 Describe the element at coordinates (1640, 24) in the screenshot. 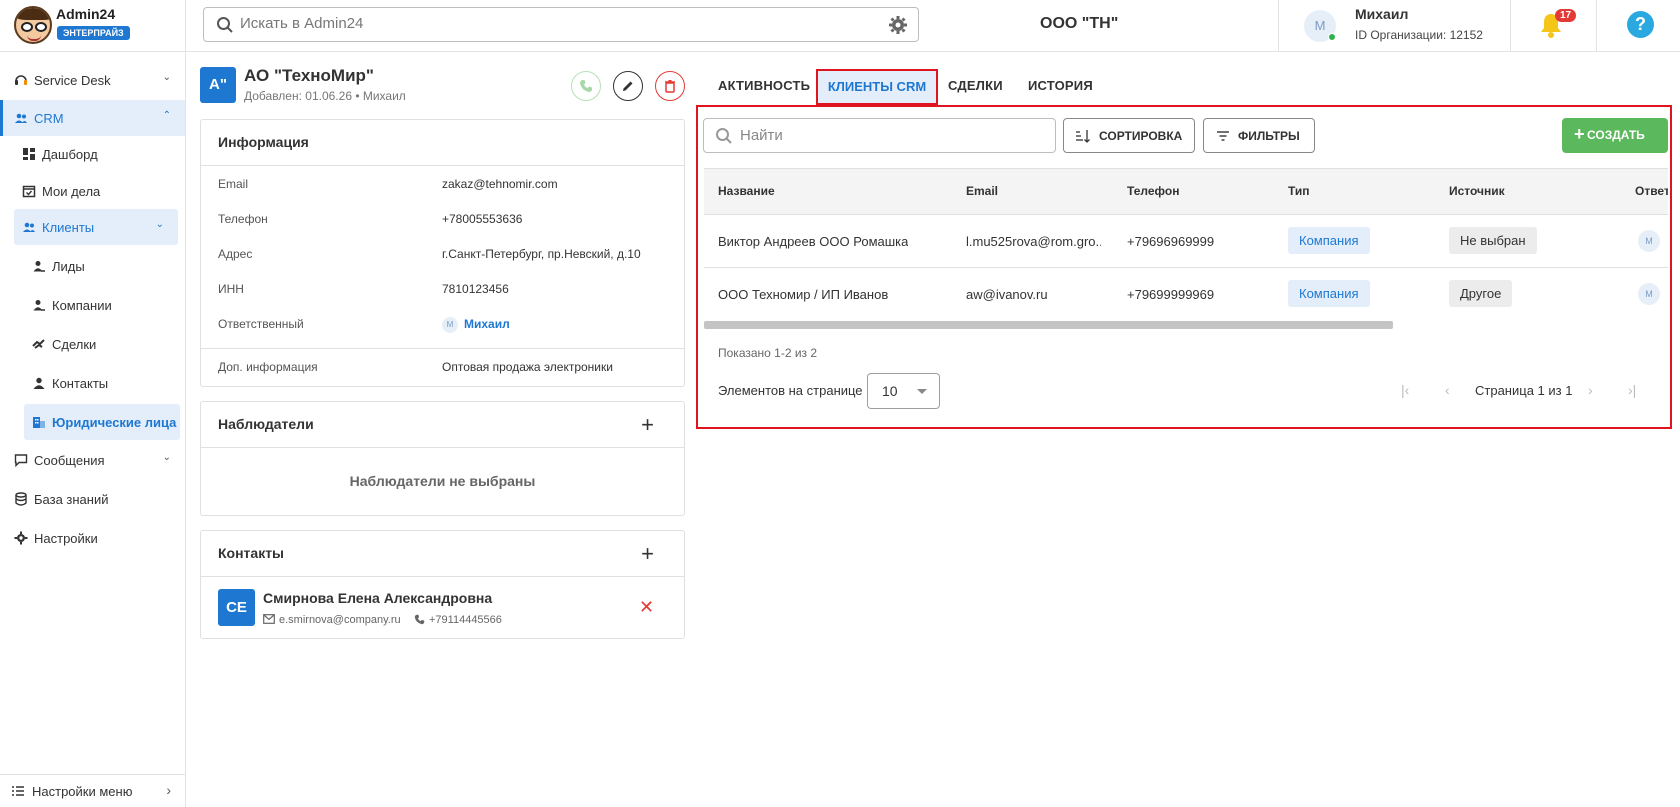

I see `help-button: ?` at that location.